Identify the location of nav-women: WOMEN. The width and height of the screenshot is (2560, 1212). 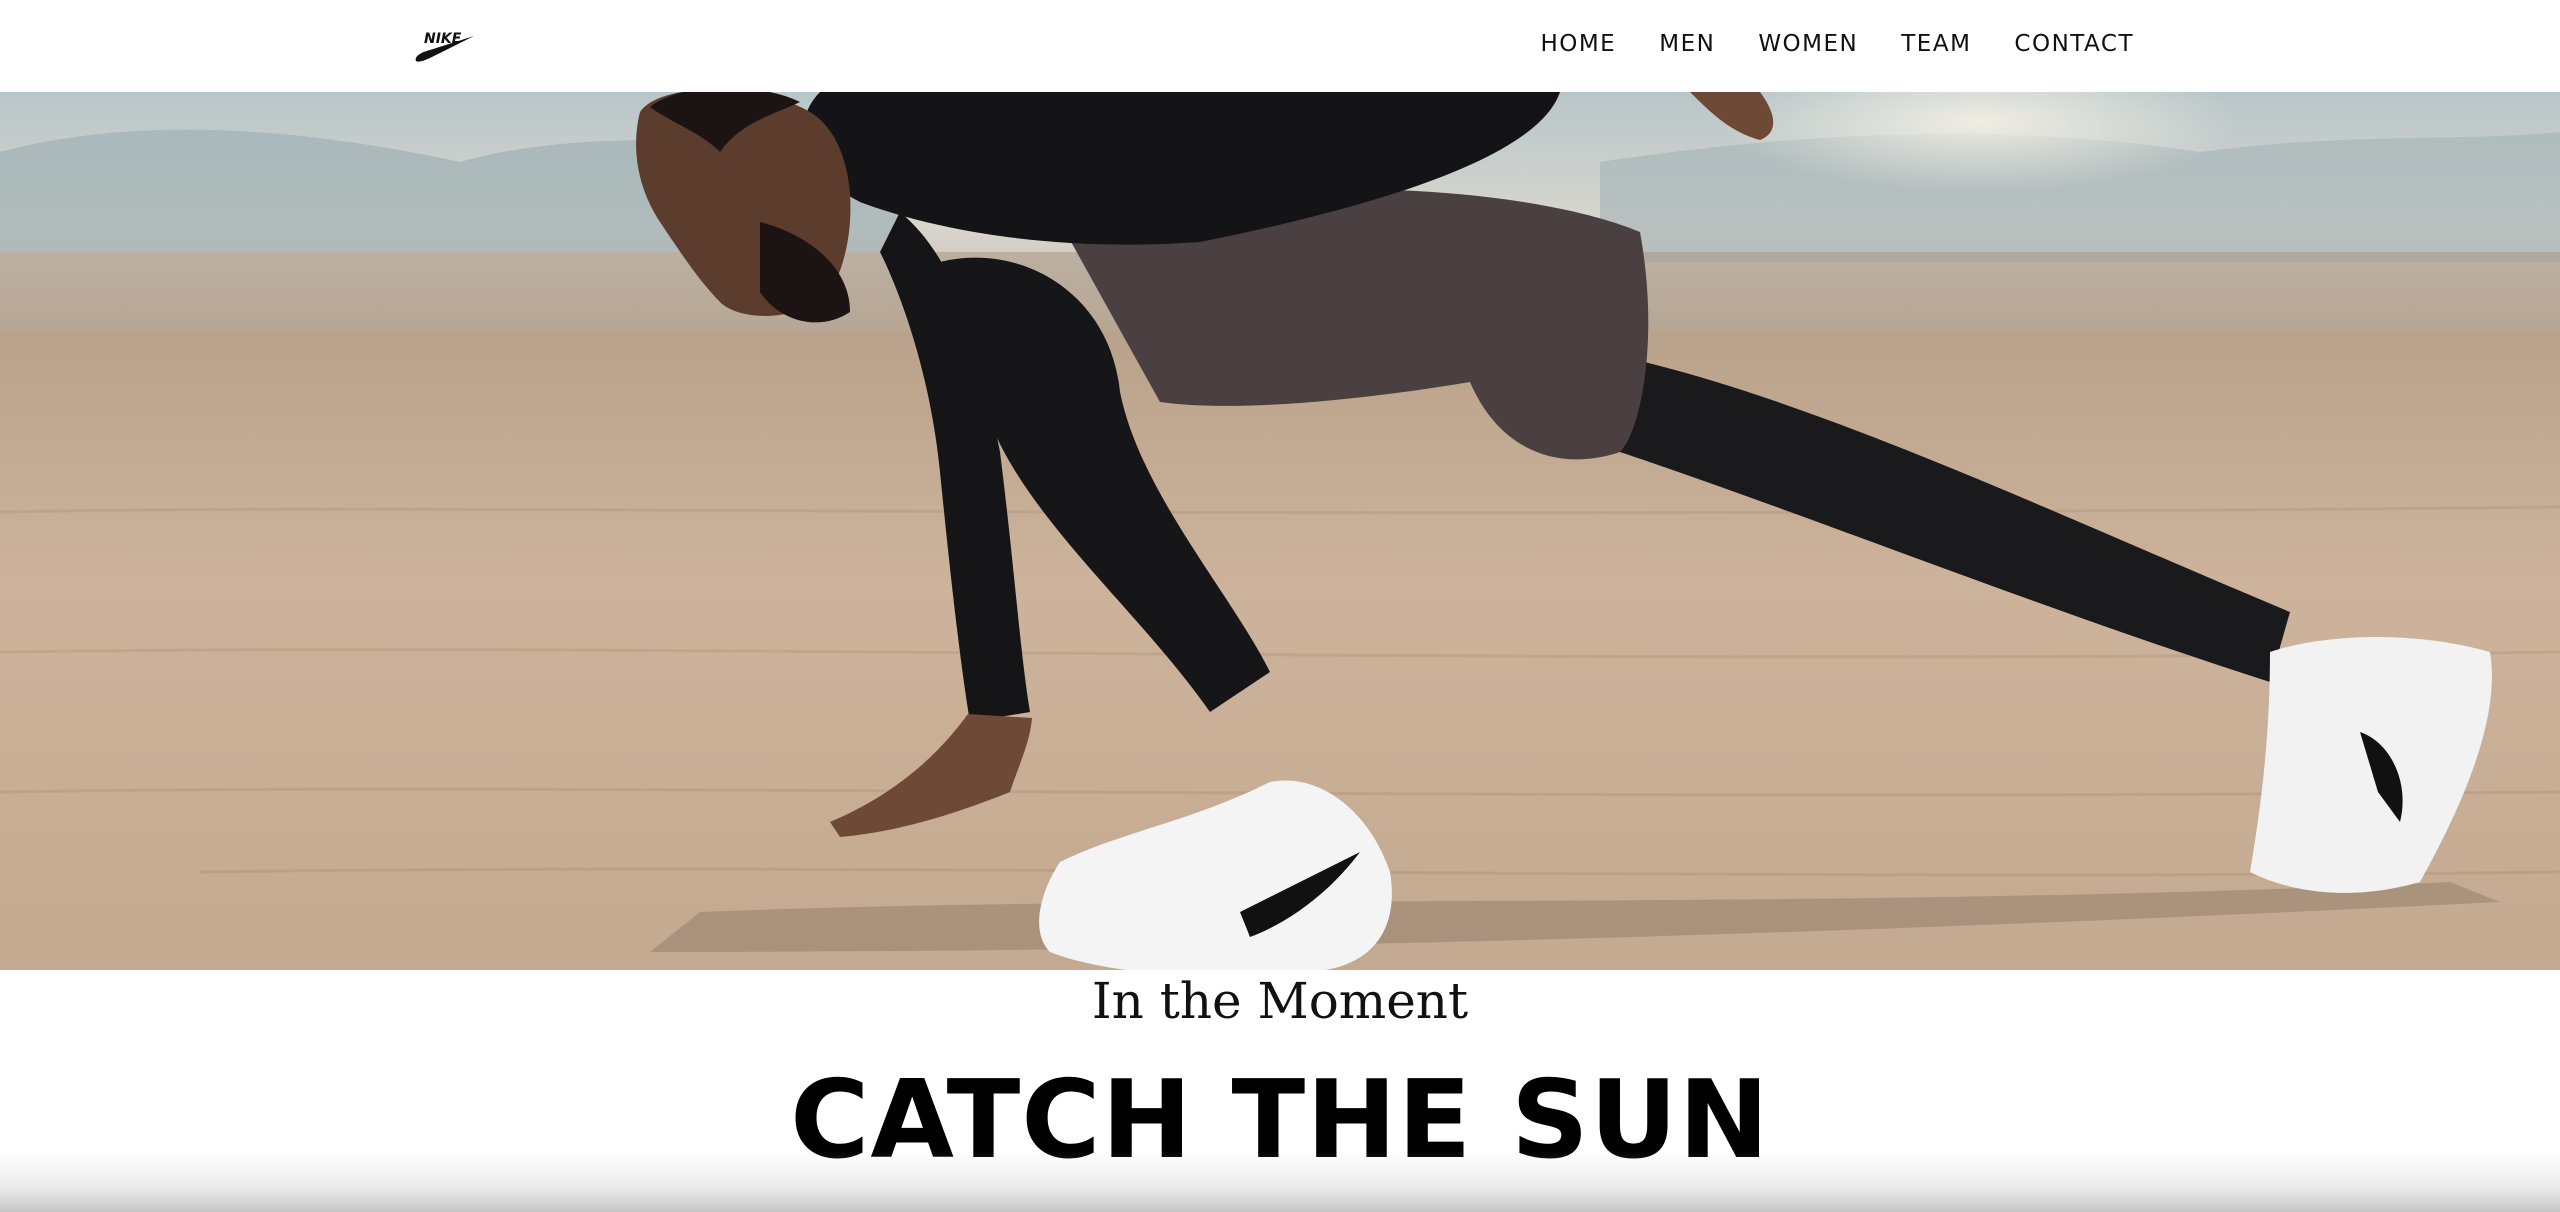
(1808, 44).